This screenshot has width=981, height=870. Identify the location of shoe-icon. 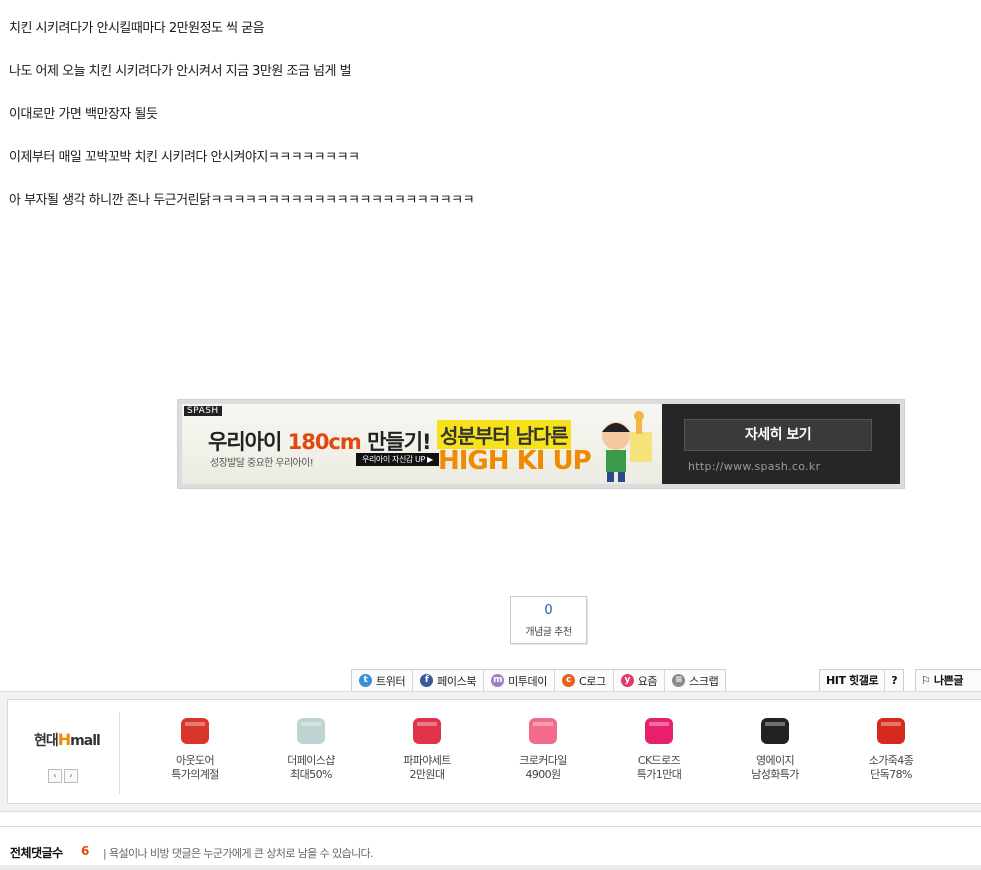
(195, 729).